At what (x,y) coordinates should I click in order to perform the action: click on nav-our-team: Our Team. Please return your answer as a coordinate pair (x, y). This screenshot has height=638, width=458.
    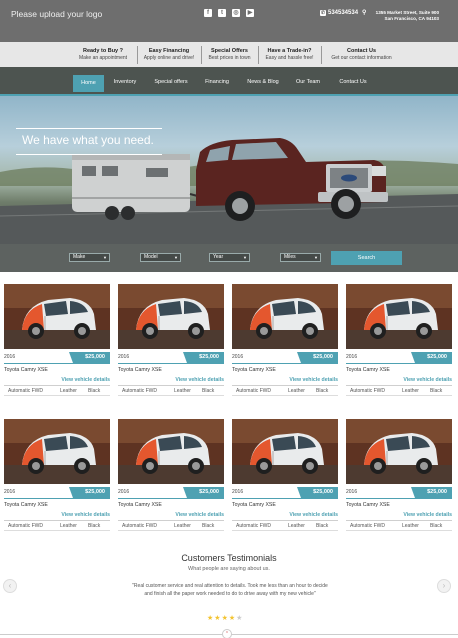
    Looking at the image, I should click on (308, 82).